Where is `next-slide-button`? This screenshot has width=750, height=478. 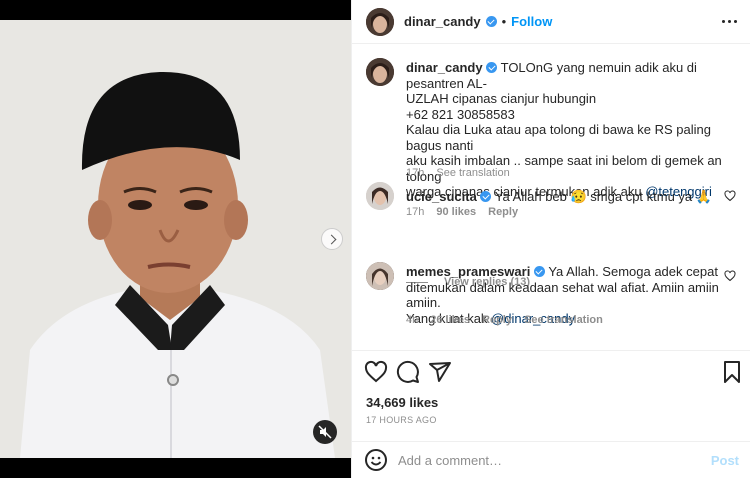 next-slide-button is located at coordinates (332, 239).